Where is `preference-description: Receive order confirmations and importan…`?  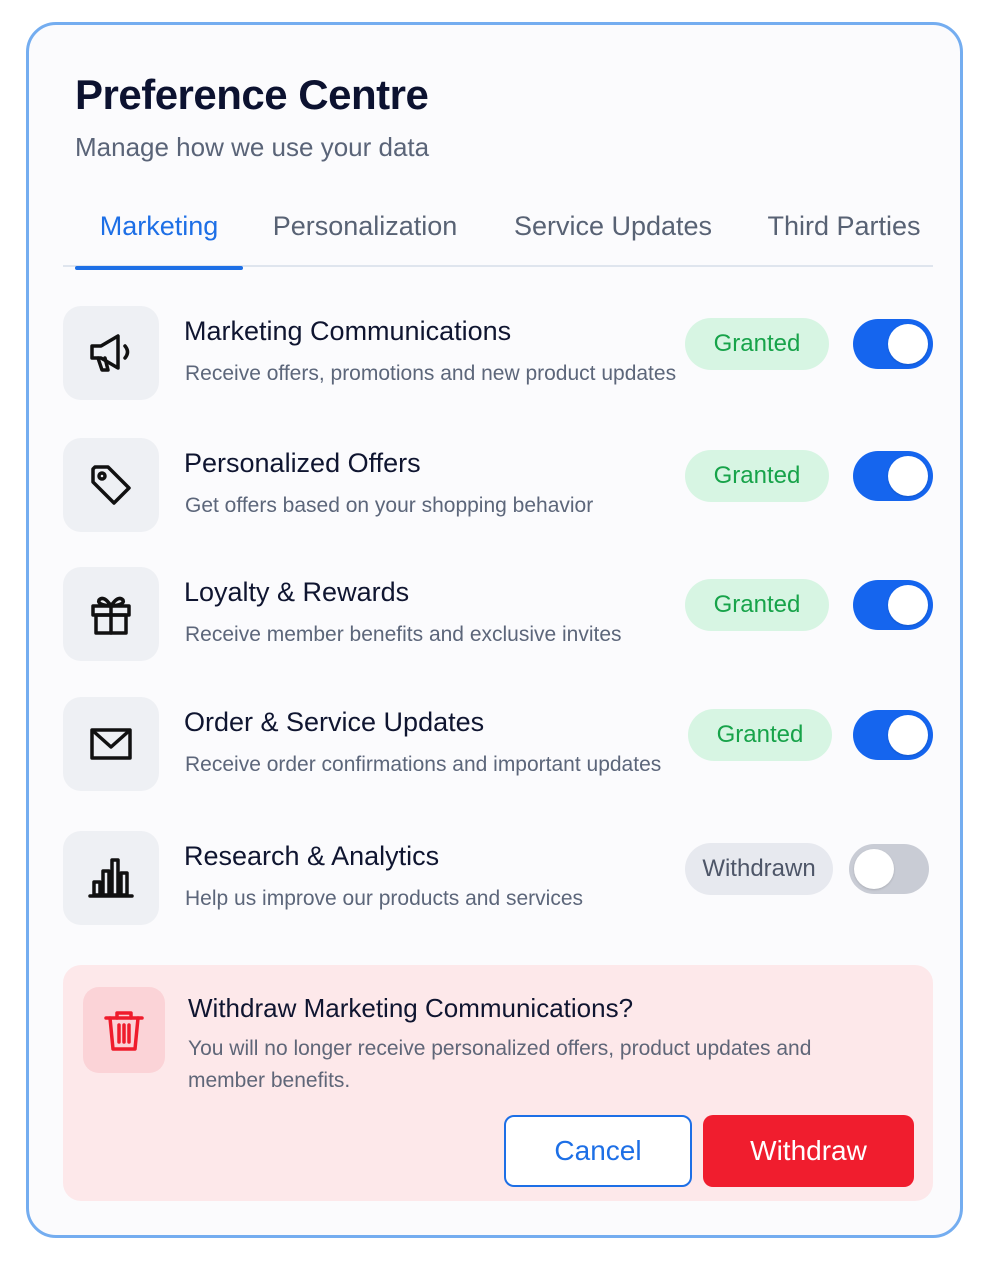 preference-description: Receive order confirmations and importan… is located at coordinates (423, 764).